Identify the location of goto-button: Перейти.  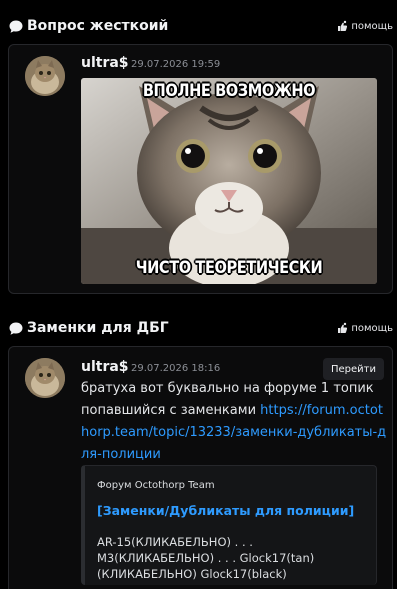
(353, 369).